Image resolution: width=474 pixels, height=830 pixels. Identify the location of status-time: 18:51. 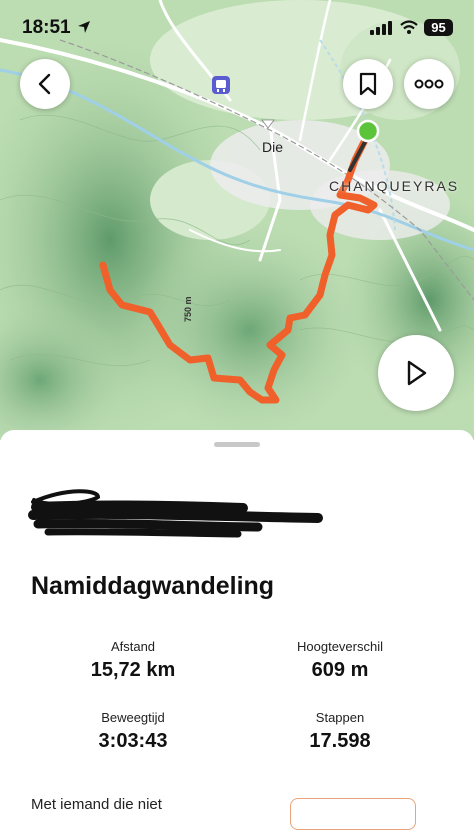
(46, 27).